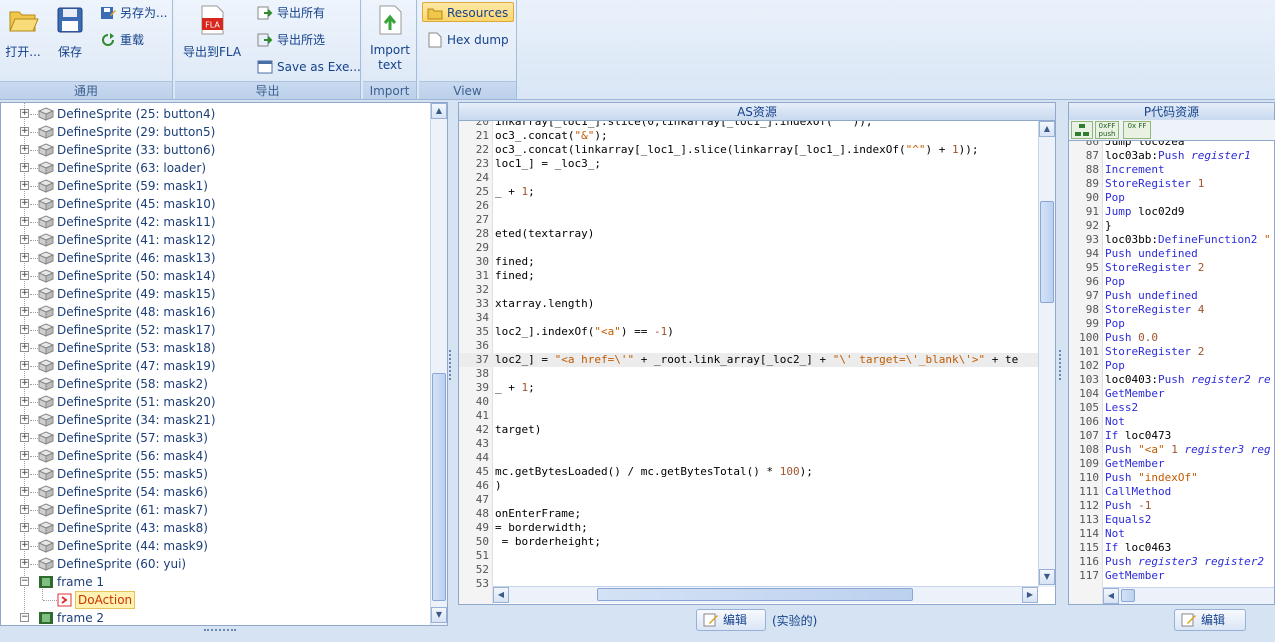 The height and width of the screenshot is (642, 1275). Describe the element at coordinates (1108, 226) in the screenshot. I see `code-line: }` at that location.